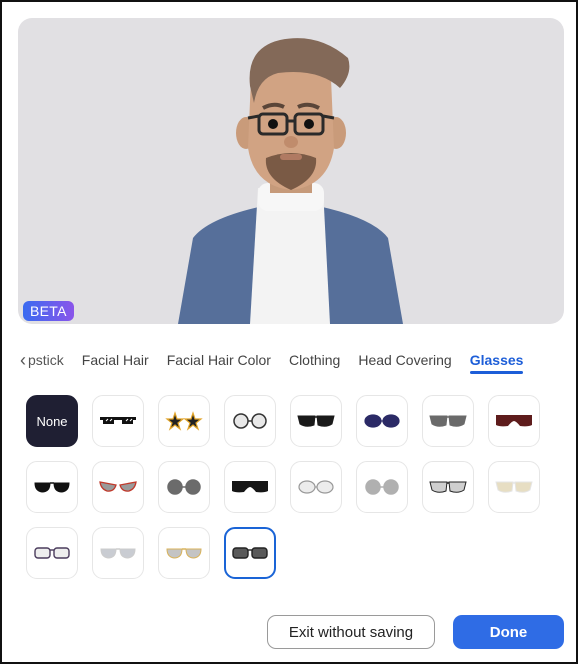 This screenshot has width=578, height=664. I want to click on star-glasses-icon, so click(184, 421).